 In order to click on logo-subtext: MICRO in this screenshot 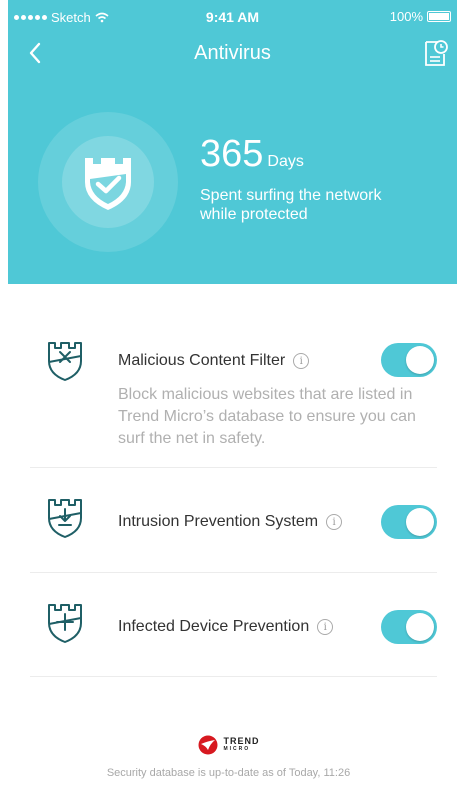, I will do `click(237, 749)`.